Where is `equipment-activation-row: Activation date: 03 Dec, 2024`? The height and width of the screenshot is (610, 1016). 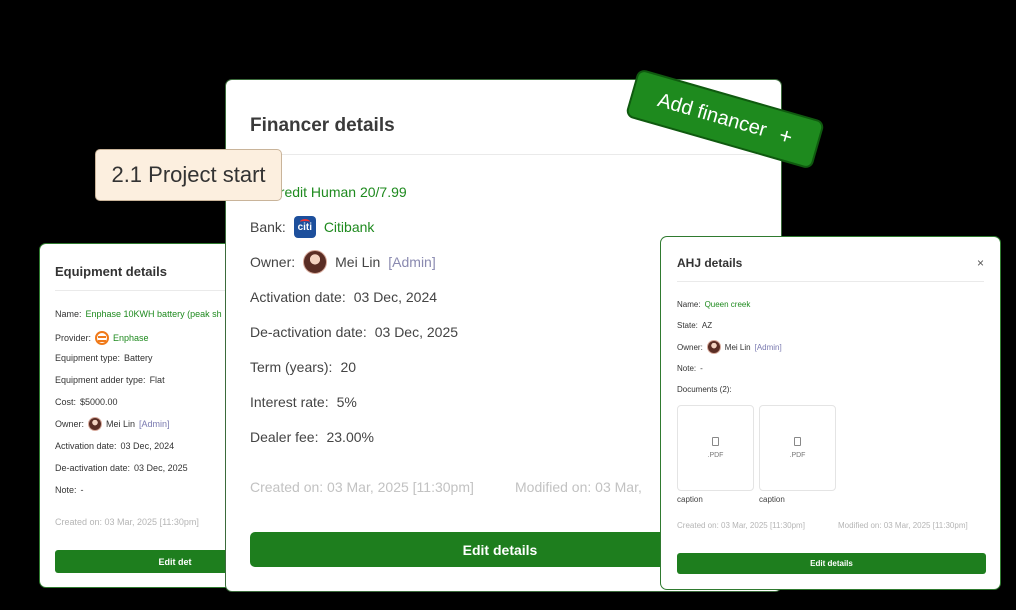
equipment-activation-row: Activation date: 03 Dec, 2024 is located at coordinates (114, 446).